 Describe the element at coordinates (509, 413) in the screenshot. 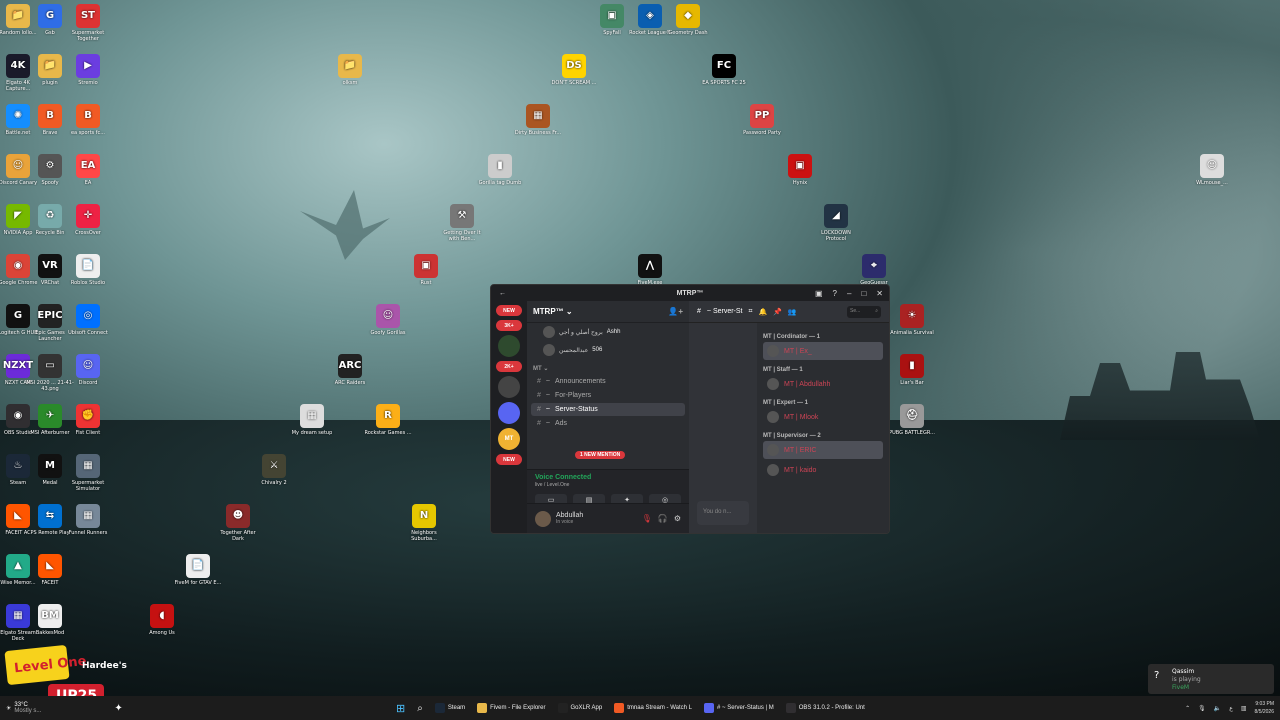

I see `server-folder-icon` at that location.